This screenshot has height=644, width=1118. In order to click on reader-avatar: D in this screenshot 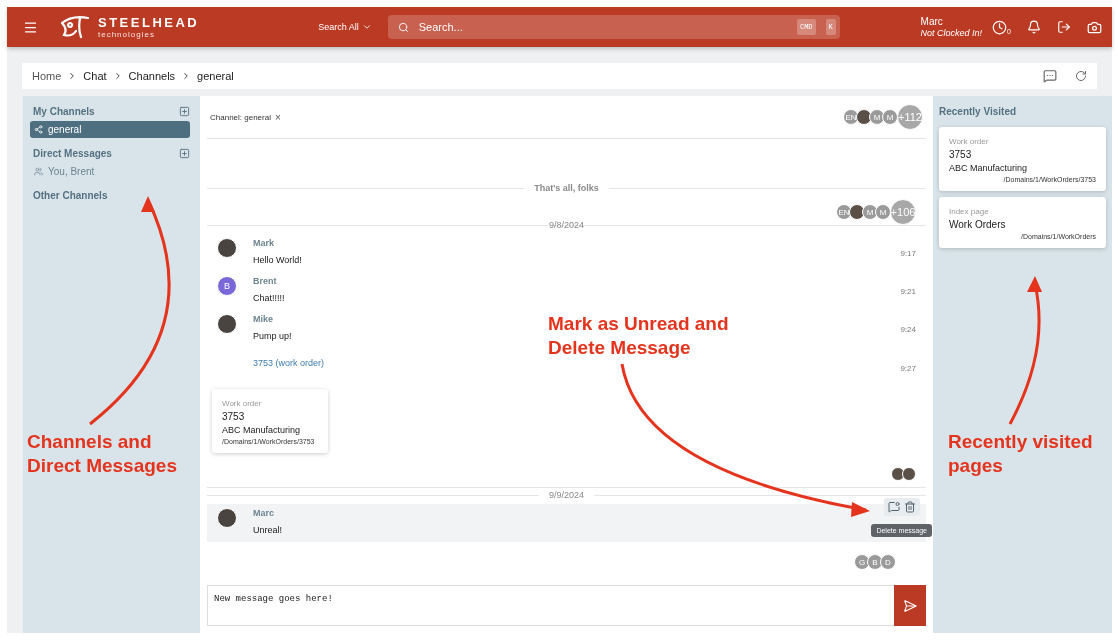, I will do `click(888, 562)`.